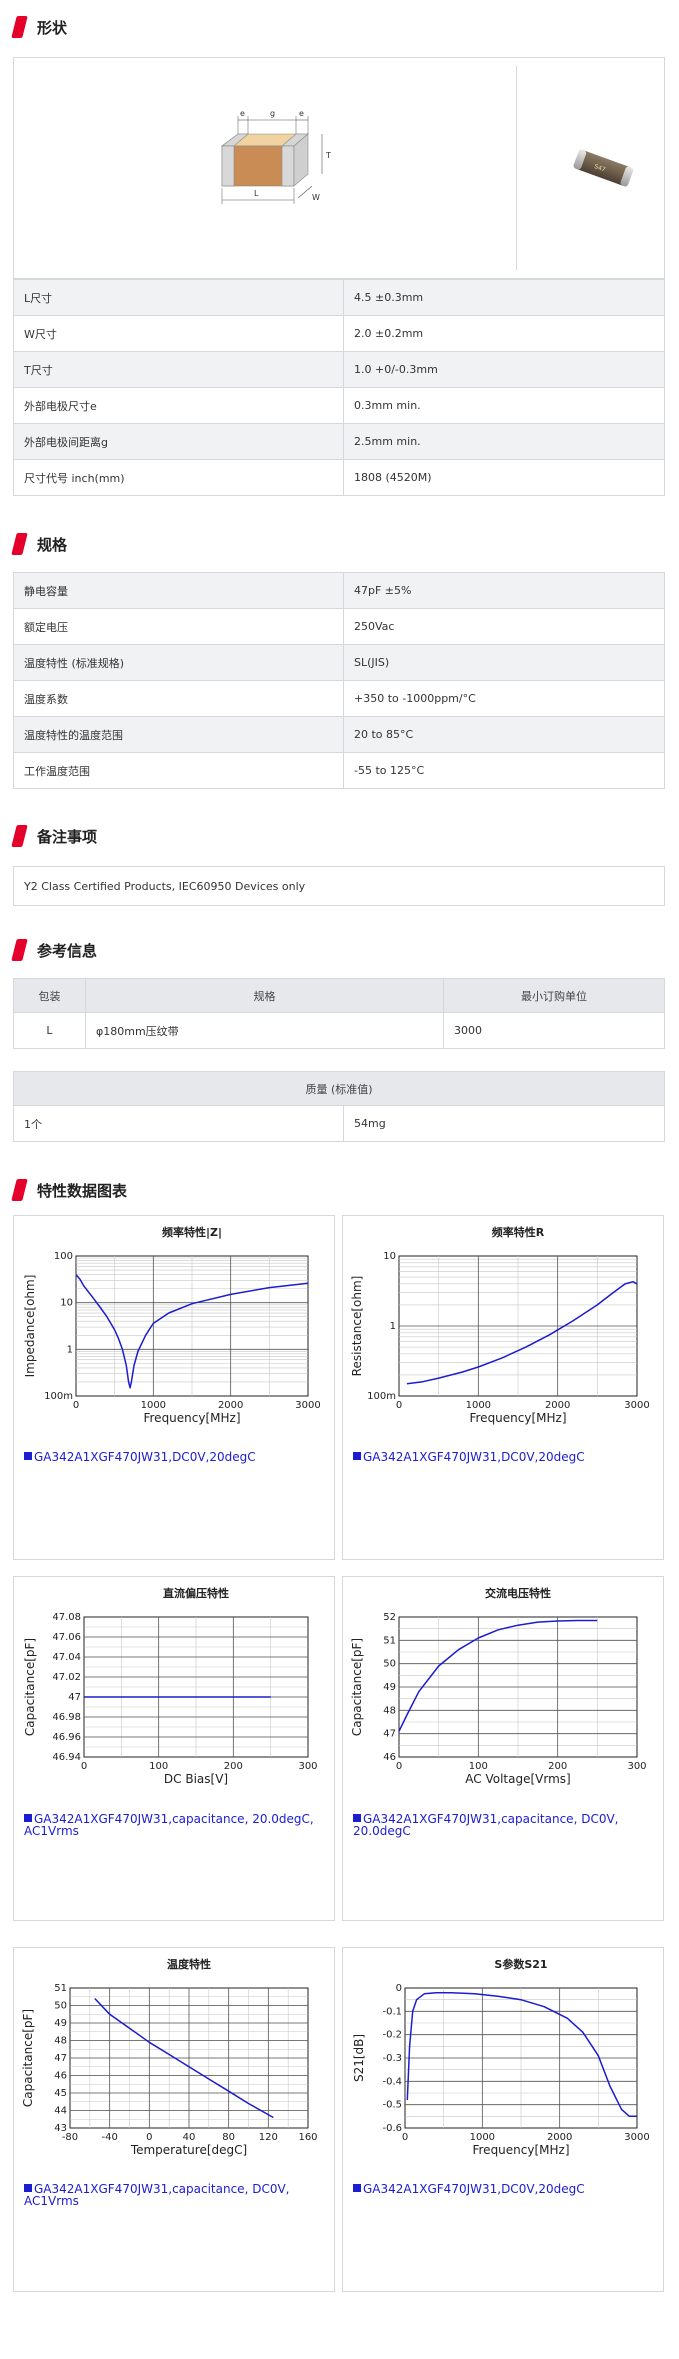  What do you see at coordinates (339, 662) in the screenshot?
I see `table-row: 温度特性 (标准规格) SL(JIS)` at bounding box center [339, 662].